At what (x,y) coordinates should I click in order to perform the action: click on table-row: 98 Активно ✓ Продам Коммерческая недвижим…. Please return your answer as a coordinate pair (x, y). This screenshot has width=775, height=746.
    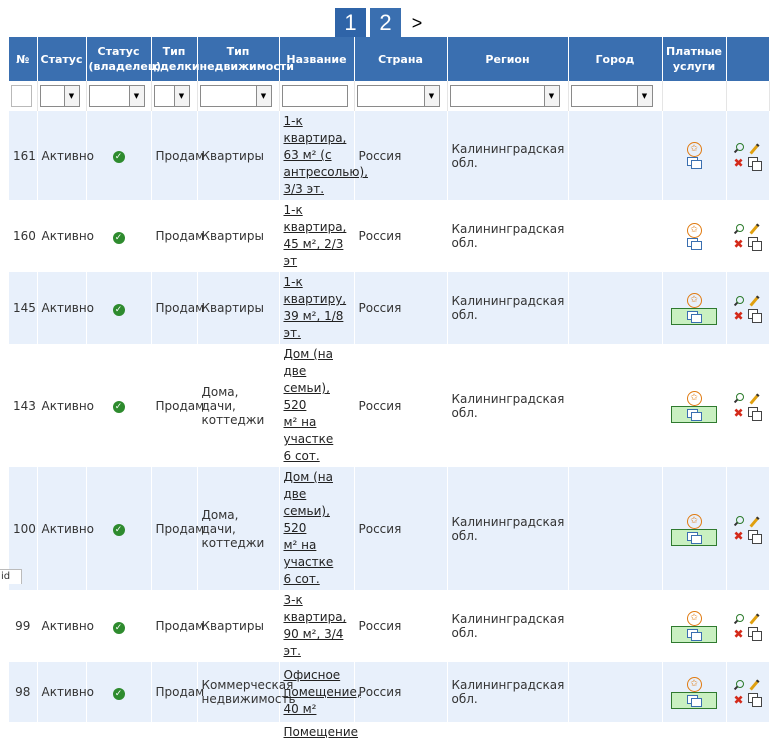
    Looking at the image, I should click on (389, 692).